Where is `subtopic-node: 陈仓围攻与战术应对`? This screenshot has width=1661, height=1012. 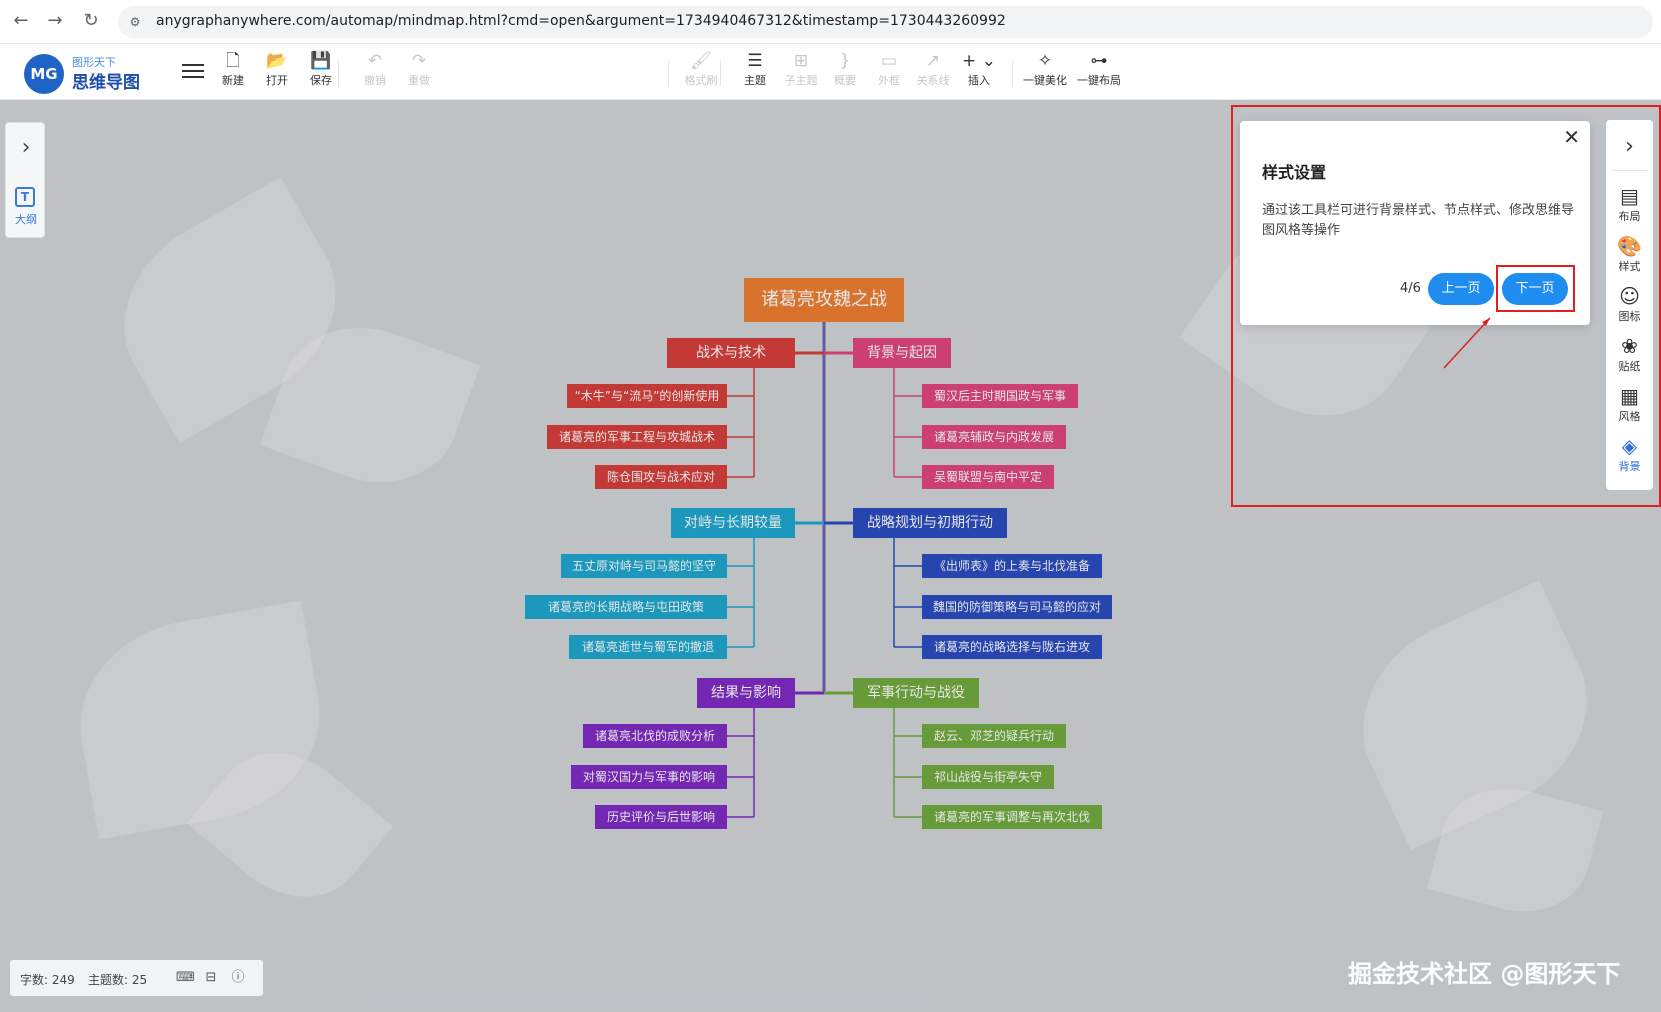
subtopic-node: 陈仓围攻与战术应对 is located at coordinates (661, 477).